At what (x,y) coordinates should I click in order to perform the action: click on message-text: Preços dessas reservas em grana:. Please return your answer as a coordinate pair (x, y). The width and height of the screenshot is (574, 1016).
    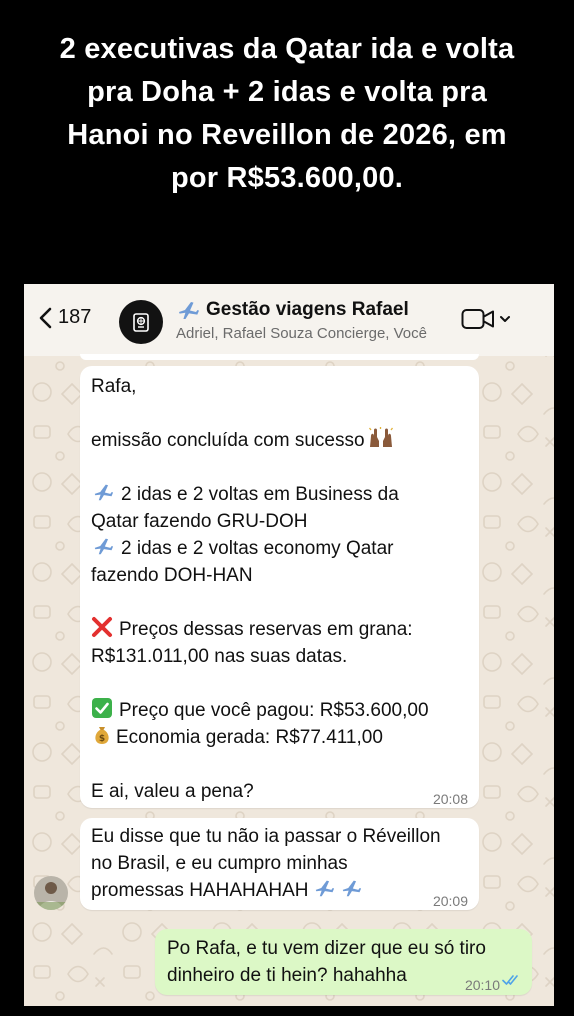
    Looking at the image, I should click on (252, 631).